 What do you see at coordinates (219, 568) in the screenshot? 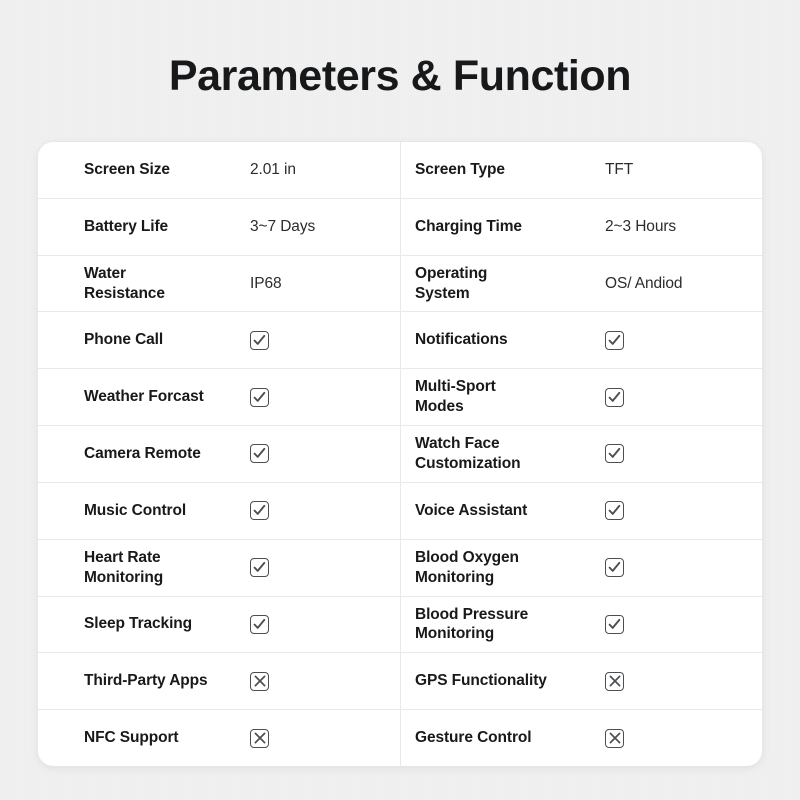
I see `spec-cell-left: Heart Rate Monitoring` at bounding box center [219, 568].